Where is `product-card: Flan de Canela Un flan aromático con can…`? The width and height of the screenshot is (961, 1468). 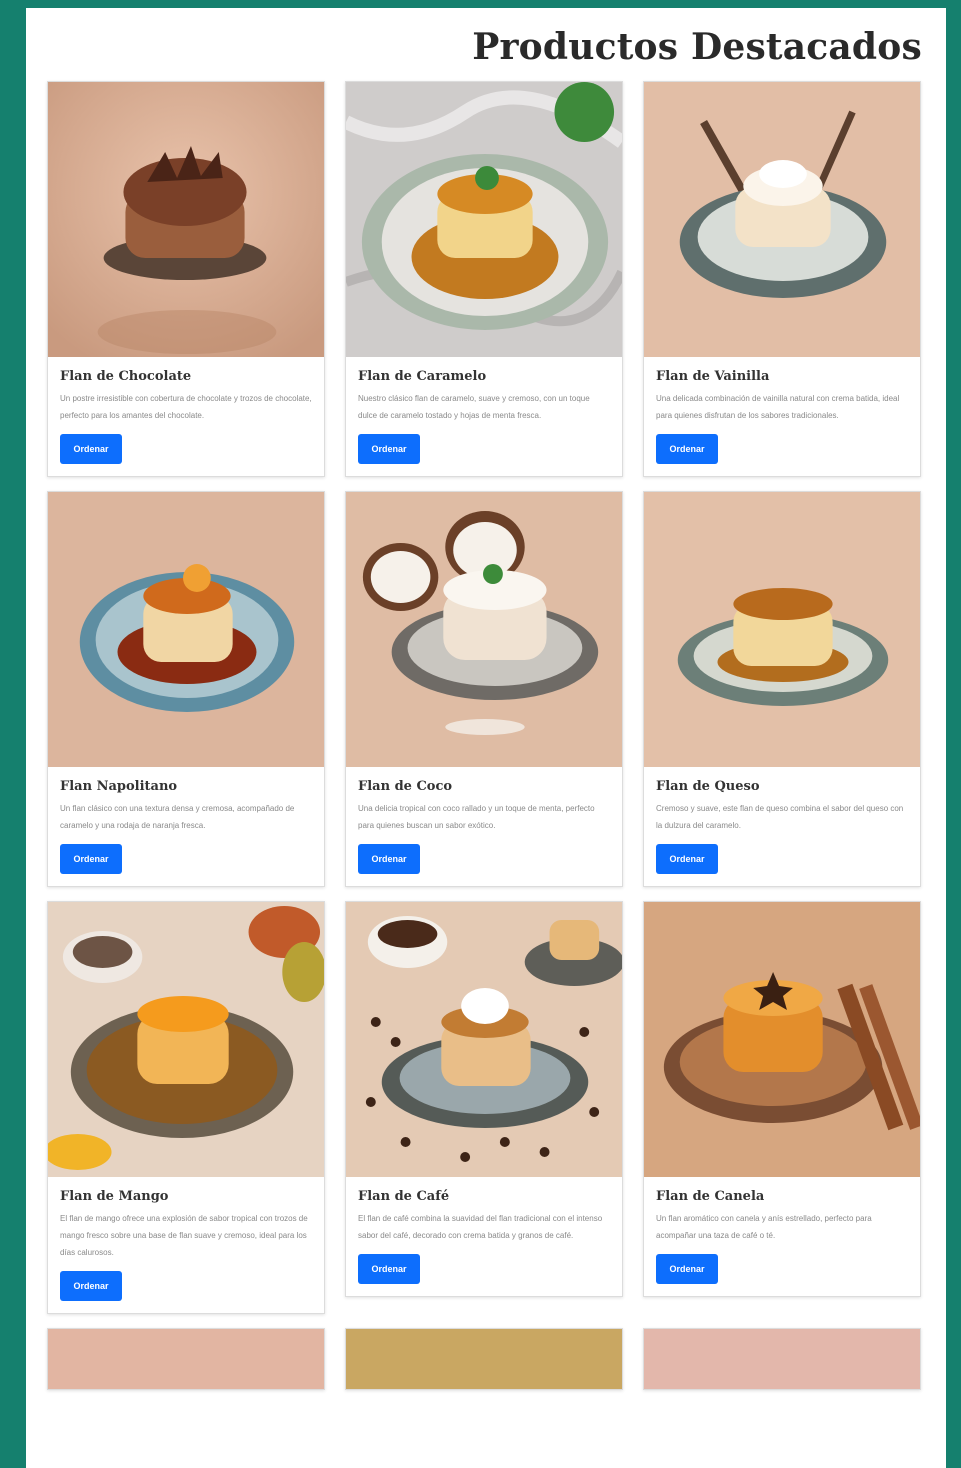
product-card: Flan de Canela Un flan aromático con can… is located at coordinates (782, 1099).